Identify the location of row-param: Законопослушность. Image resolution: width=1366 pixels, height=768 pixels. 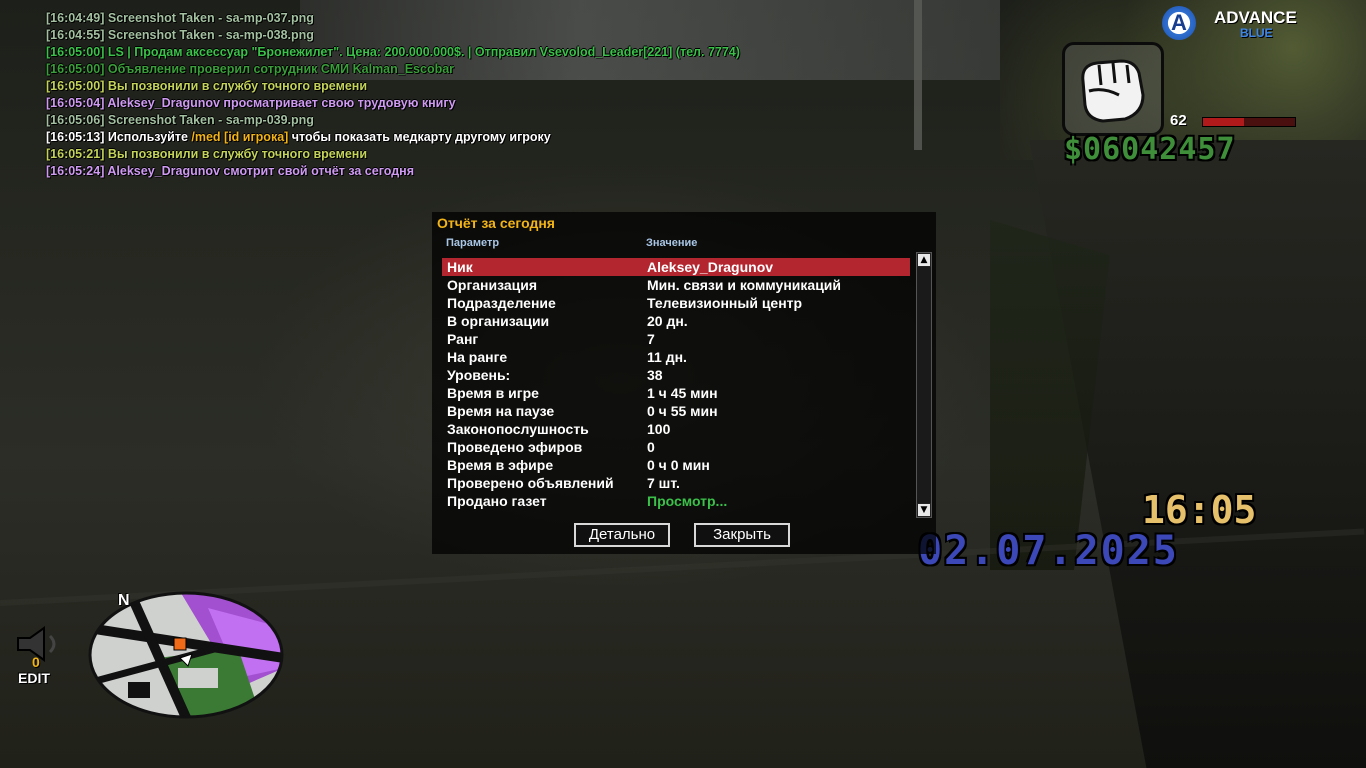
(518, 429).